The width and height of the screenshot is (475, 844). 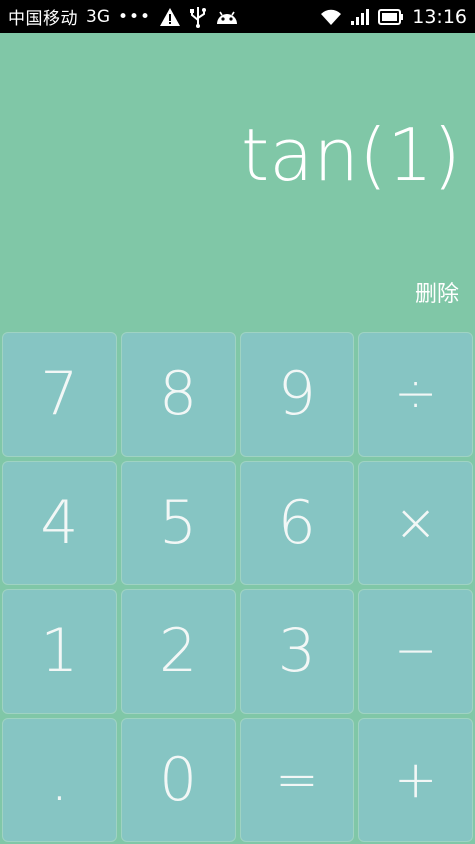 I want to click on expression-text: tan(1), so click(x=351, y=155).